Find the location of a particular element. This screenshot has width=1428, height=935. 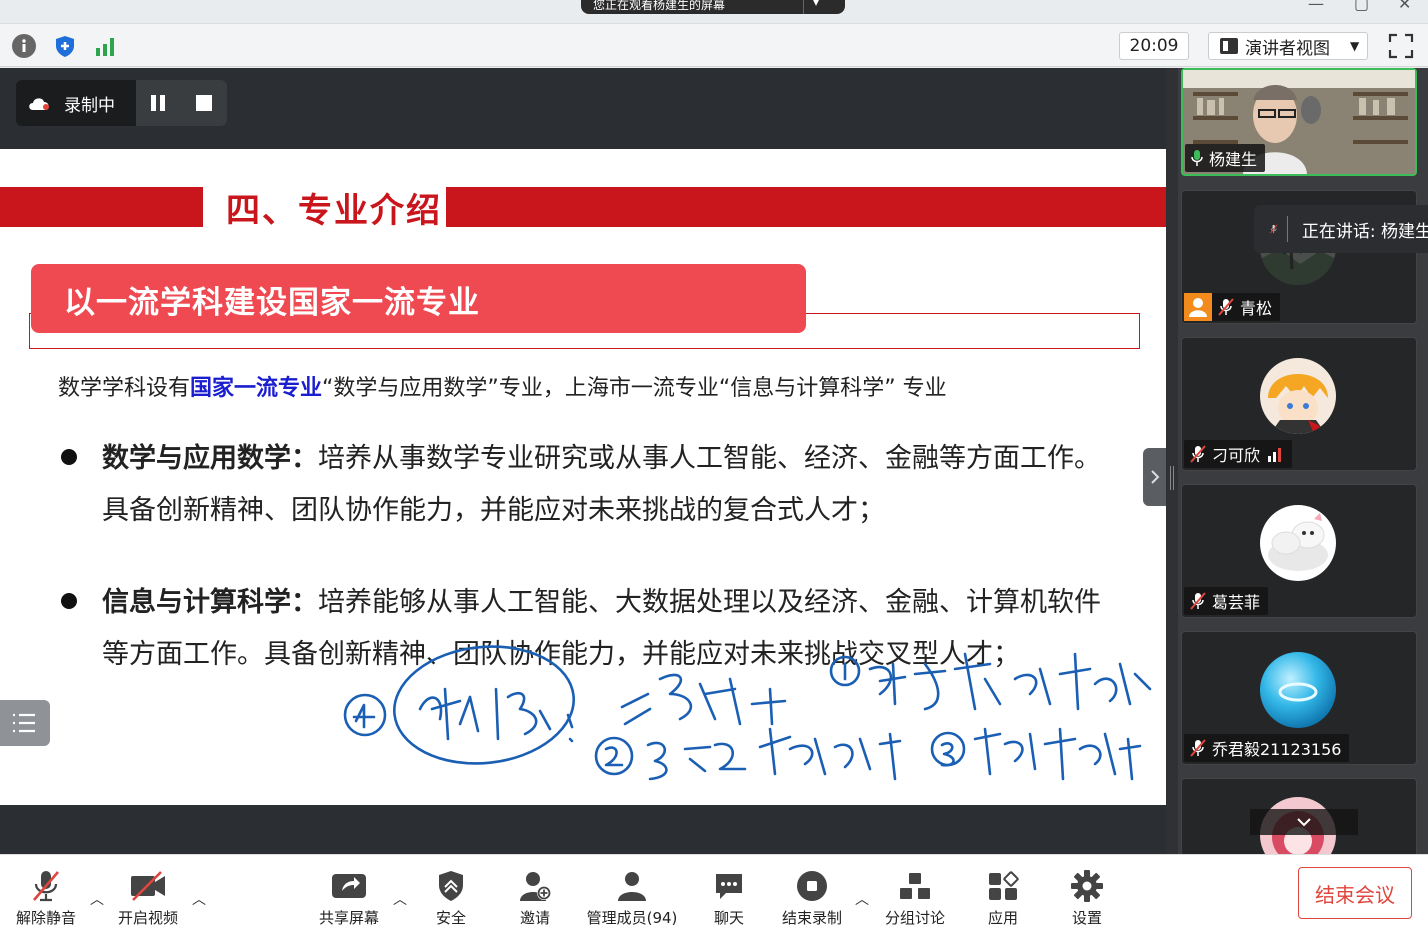

participant-name-tag: 青松 is located at coordinates (1232, 307).